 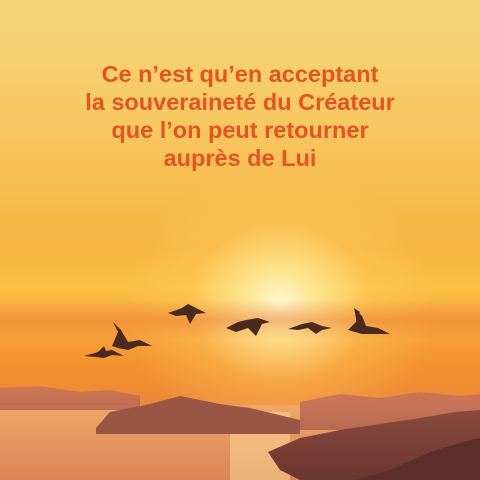 I want to click on flock-of-birds, so click(x=237, y=331).